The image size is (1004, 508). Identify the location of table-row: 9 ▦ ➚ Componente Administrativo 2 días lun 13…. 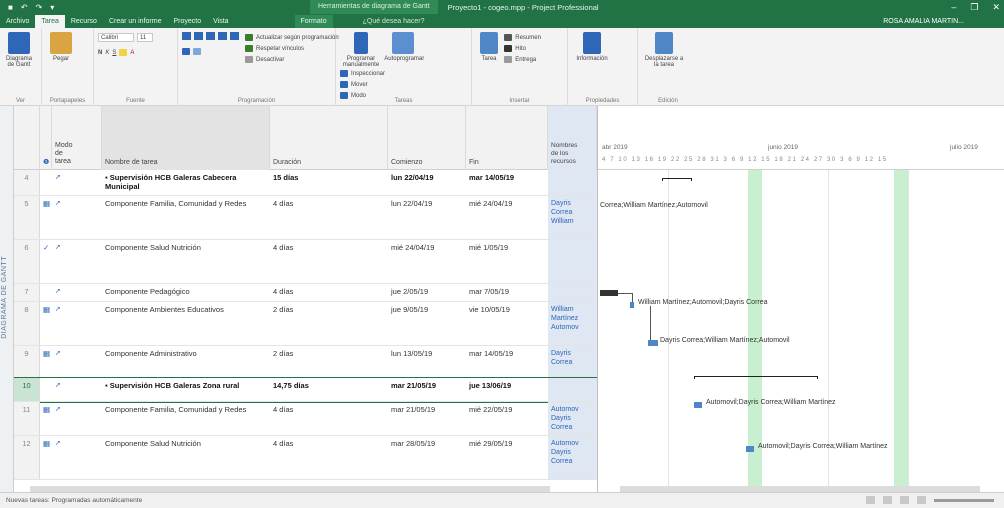
(305, 362).